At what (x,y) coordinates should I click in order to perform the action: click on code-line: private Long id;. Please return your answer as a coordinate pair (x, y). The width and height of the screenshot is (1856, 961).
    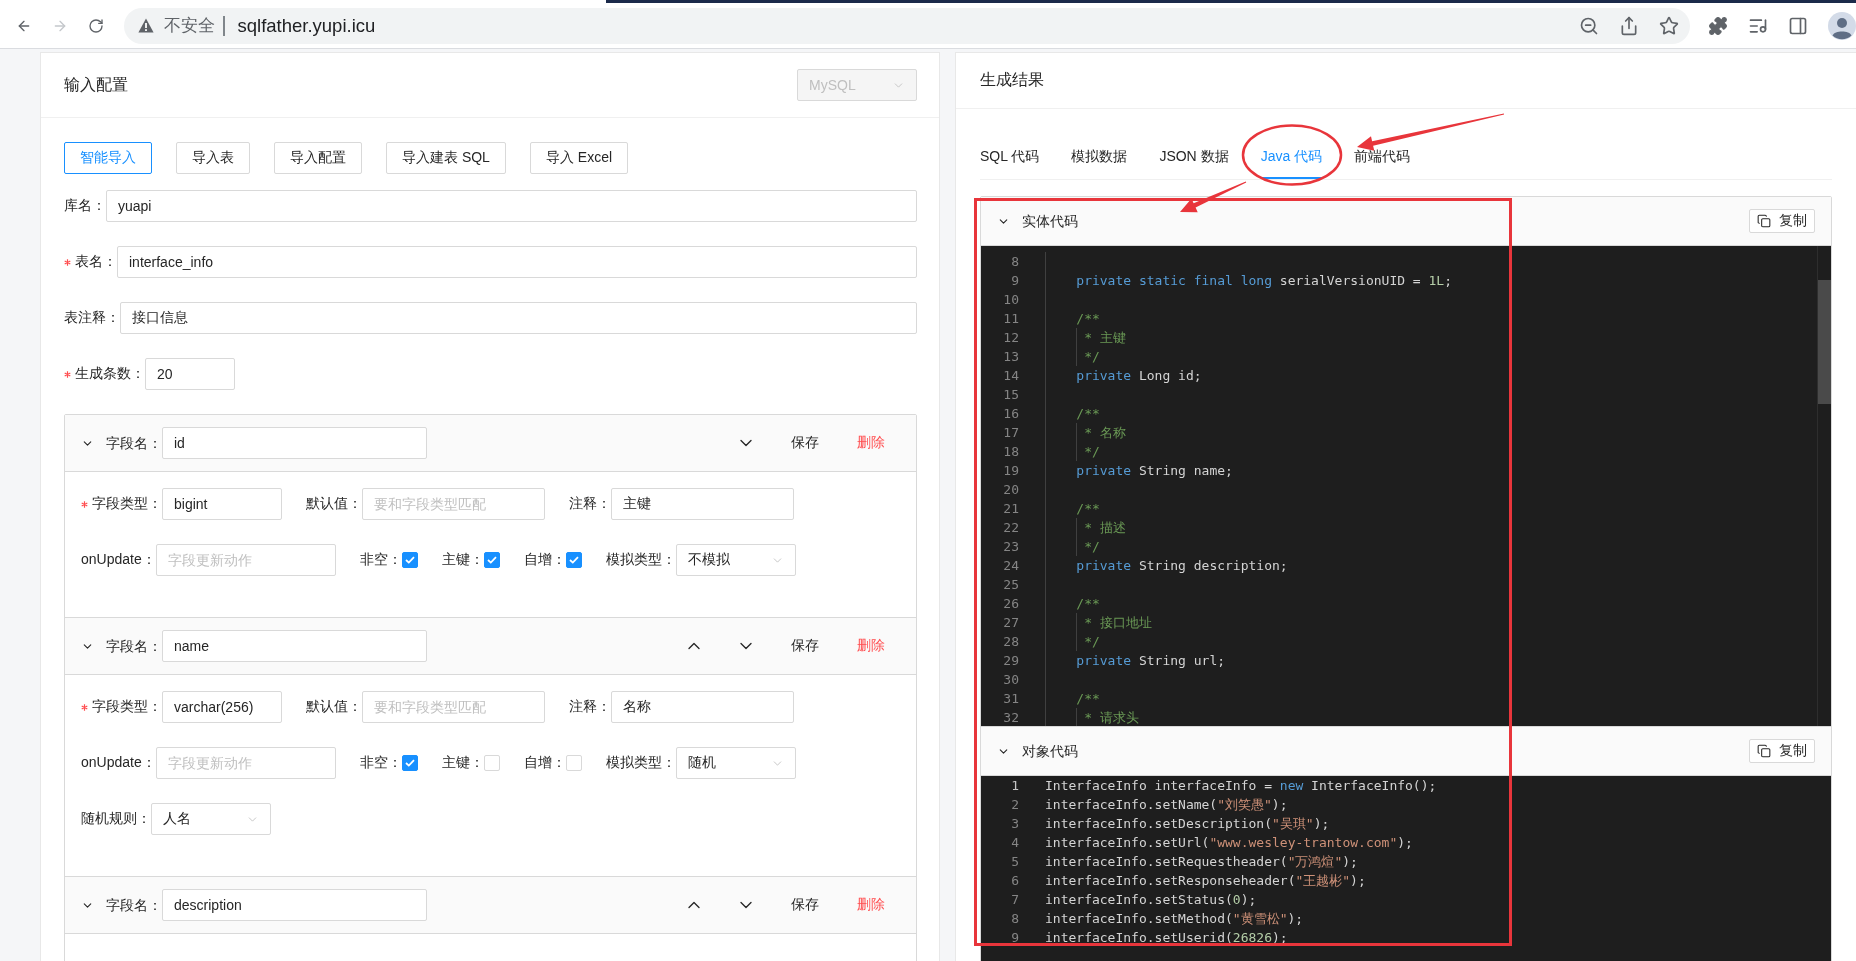
    Looking at the image, I should click on (1139, 375).